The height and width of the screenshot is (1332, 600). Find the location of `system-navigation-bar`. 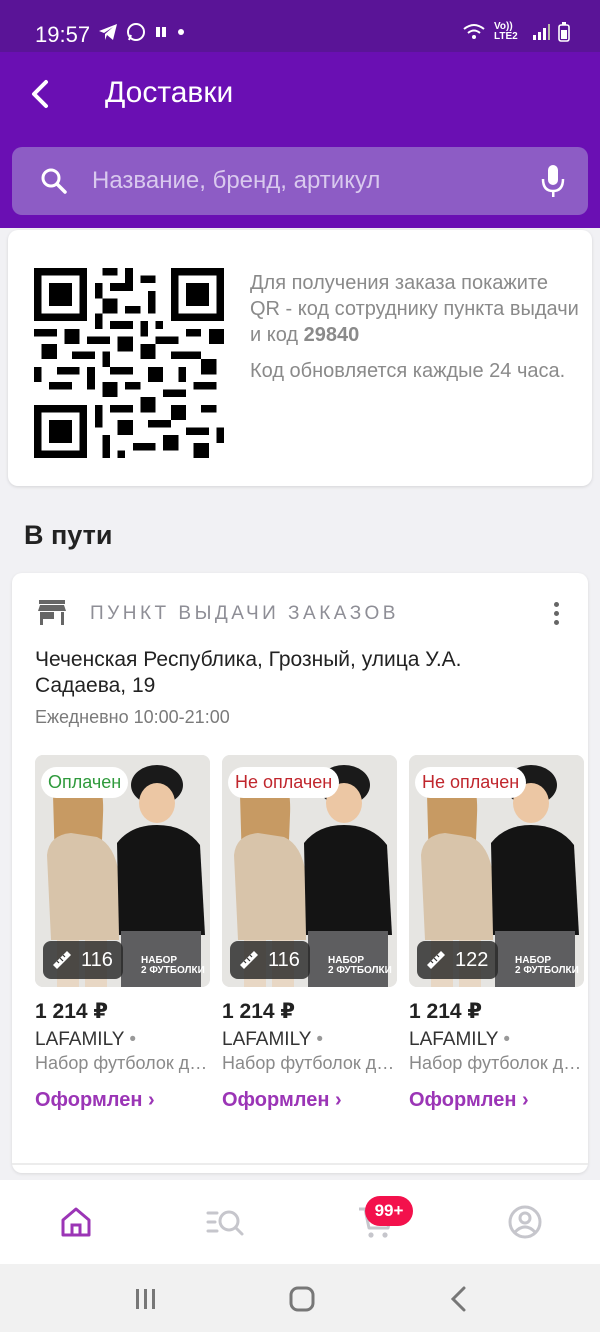

system-navigation-bar is located at coordinates (300, 1298).